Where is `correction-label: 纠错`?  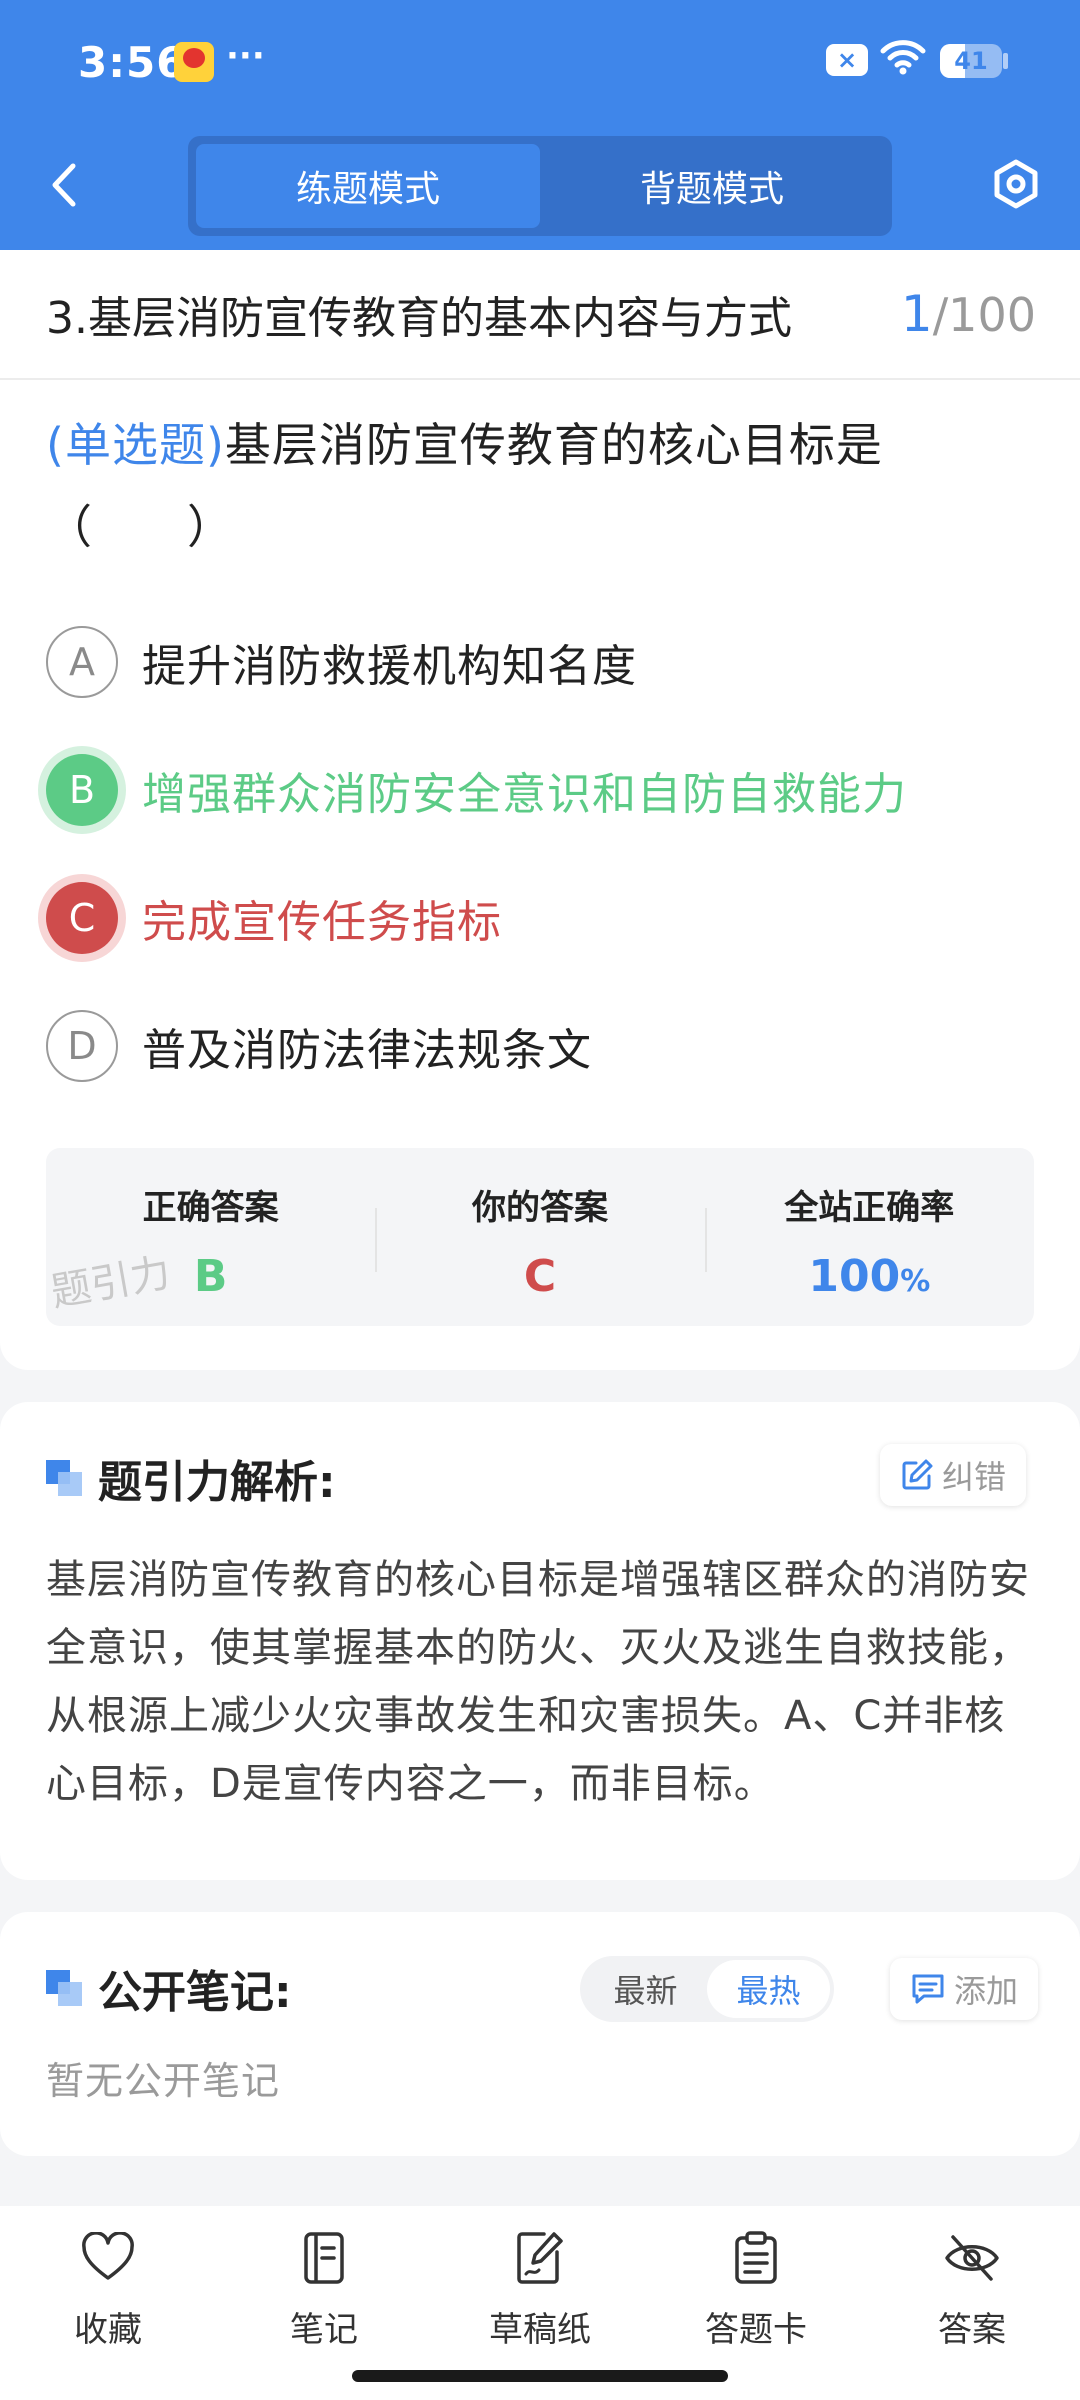 correction-label: 纠错 is located at coordinates (974, 1477).